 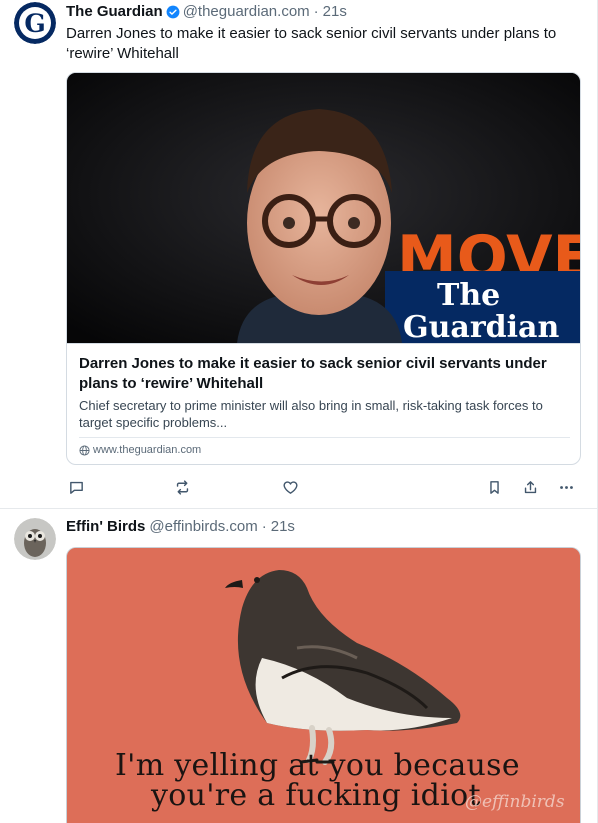 I want to click on brand-guardian: Guardian, so click(x=481, y=326).